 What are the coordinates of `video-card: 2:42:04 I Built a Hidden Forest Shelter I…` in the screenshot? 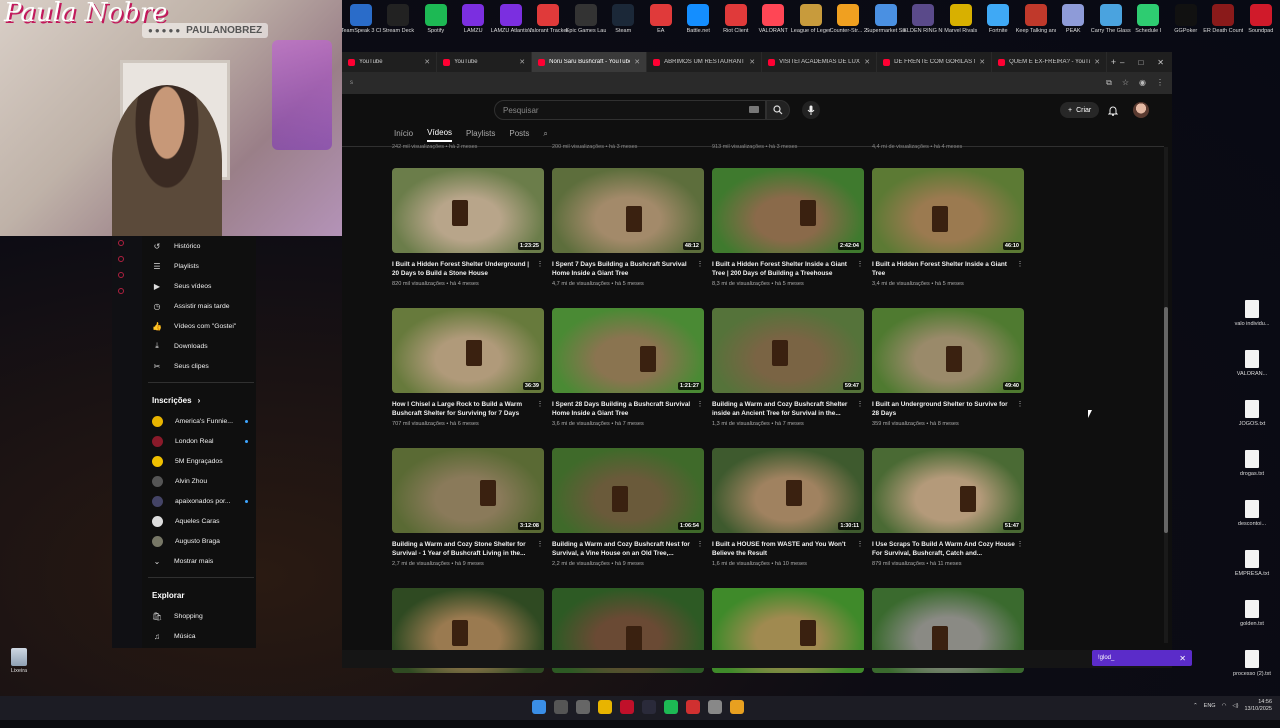 It's located at (788, 238).